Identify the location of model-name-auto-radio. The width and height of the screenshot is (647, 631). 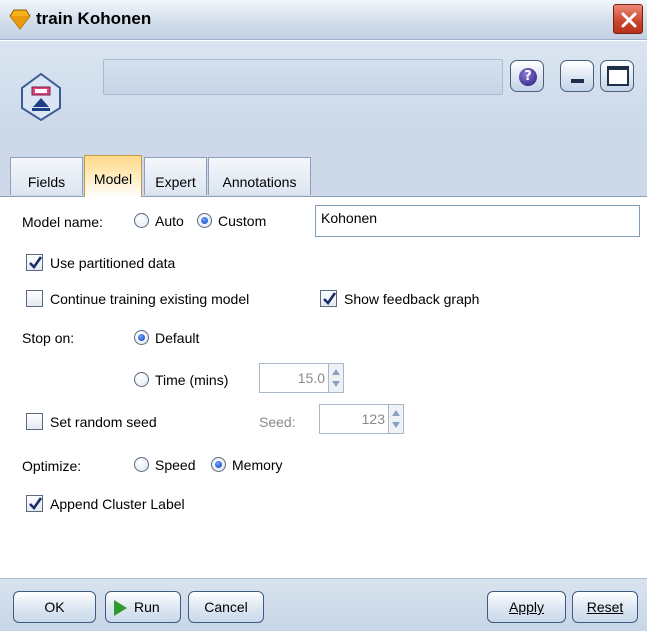
(141, 220).